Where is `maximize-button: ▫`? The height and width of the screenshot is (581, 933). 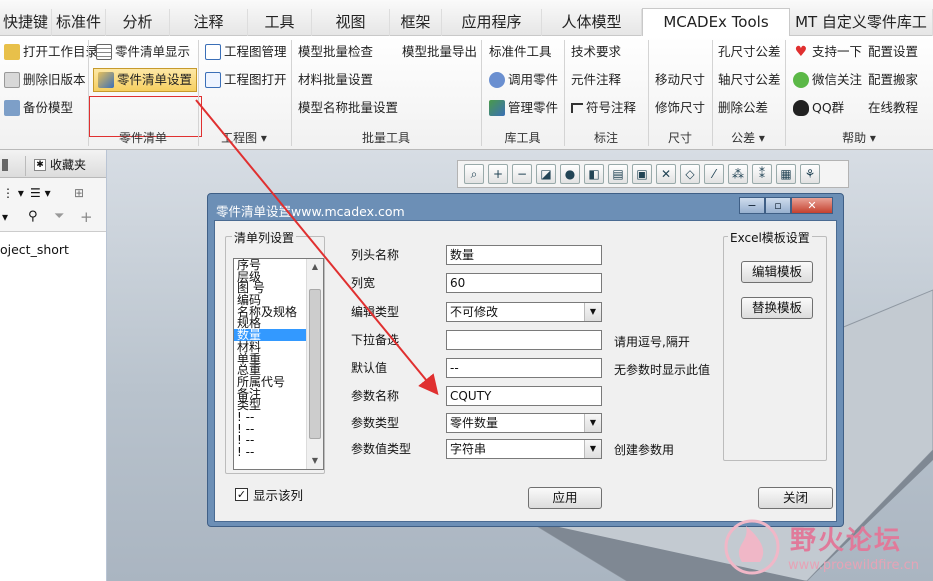 maximize-button: ▫ is located at coordinates (778, 205).